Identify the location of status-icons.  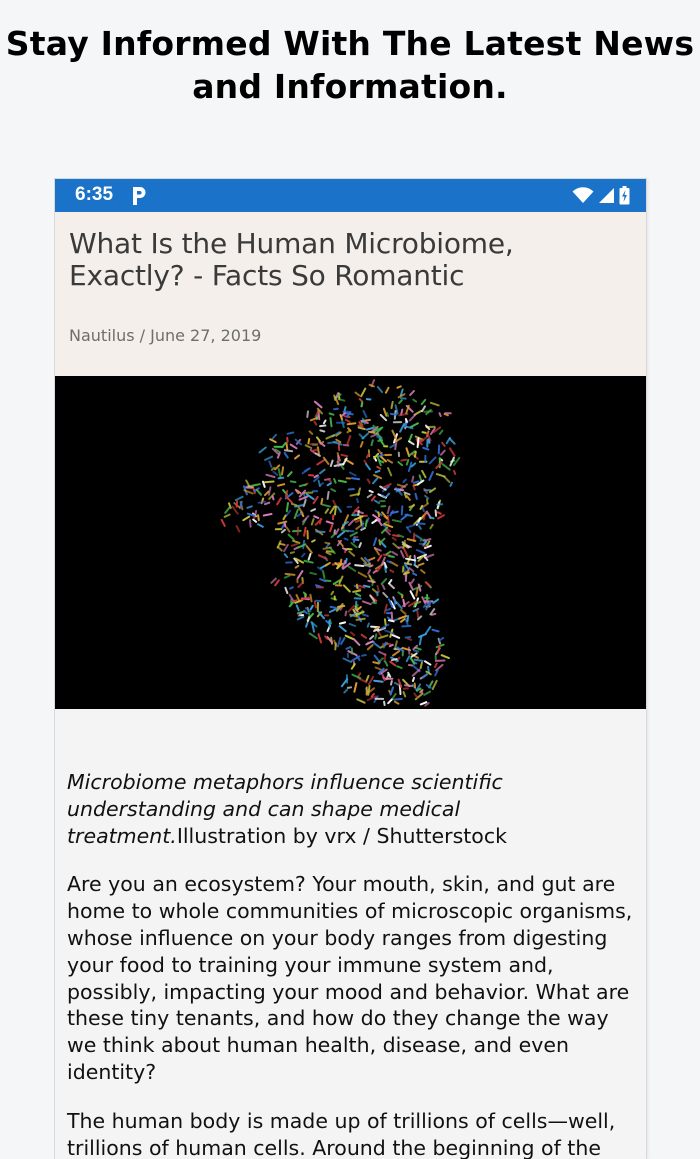
(601, 195).